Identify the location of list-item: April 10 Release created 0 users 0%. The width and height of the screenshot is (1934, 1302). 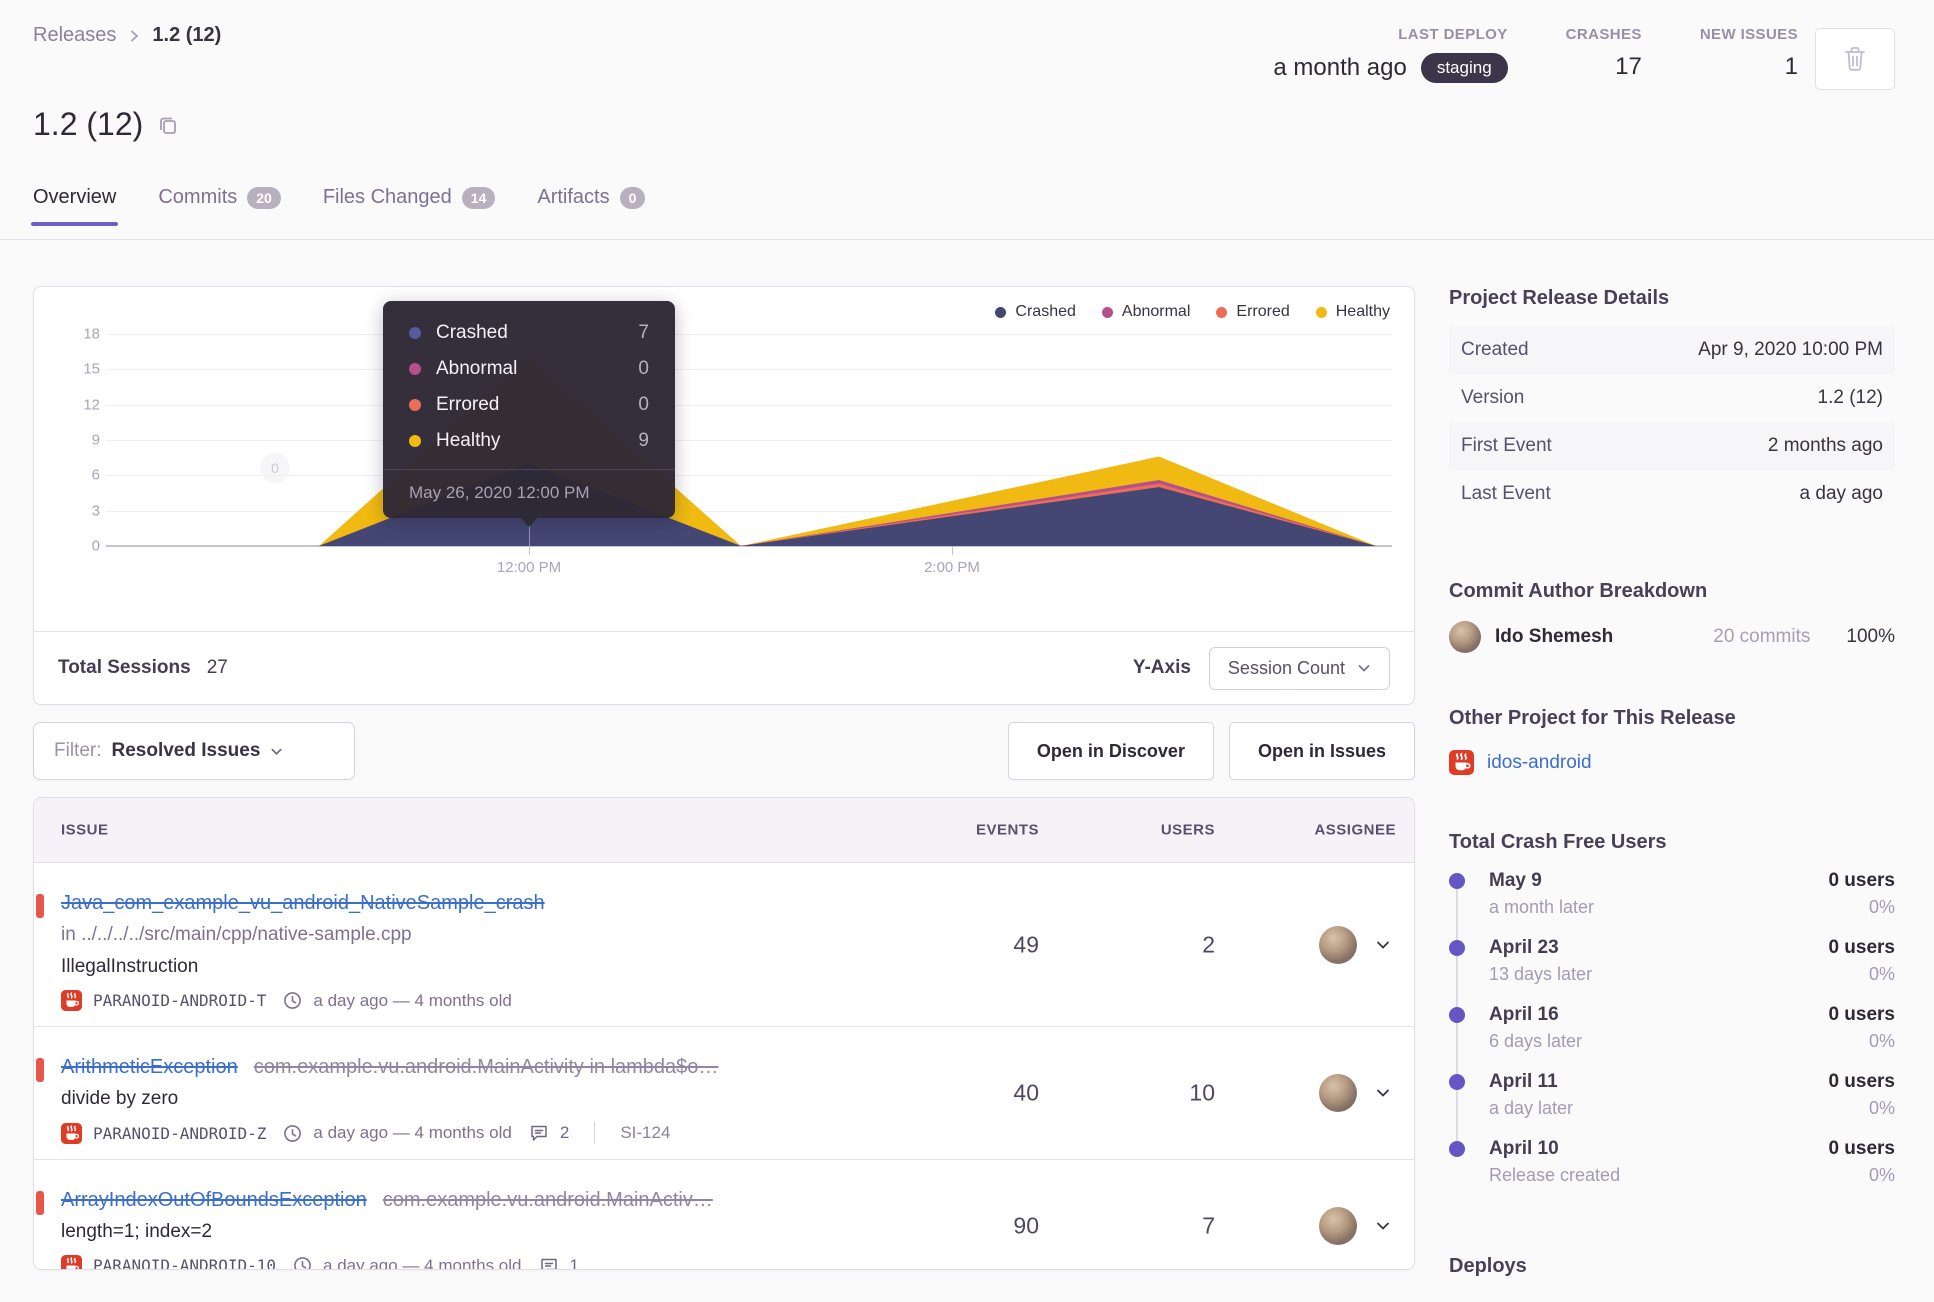
(1672, 1171).